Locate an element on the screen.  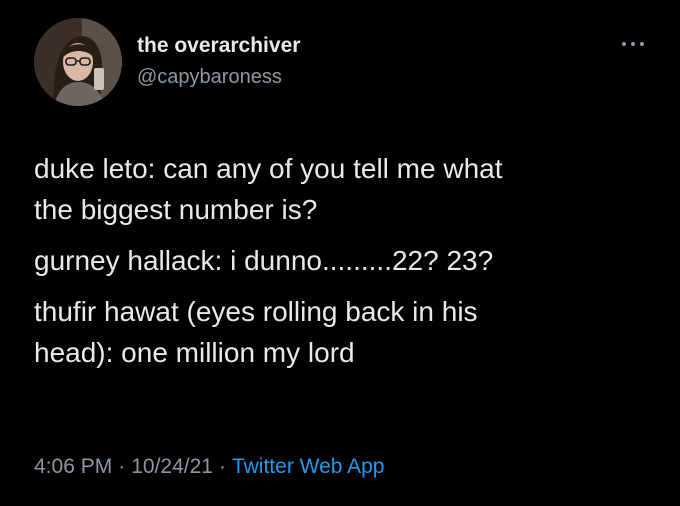
tweet-line: thufir hawat (eyes rolling back in his is located at coordinates (256, 311).